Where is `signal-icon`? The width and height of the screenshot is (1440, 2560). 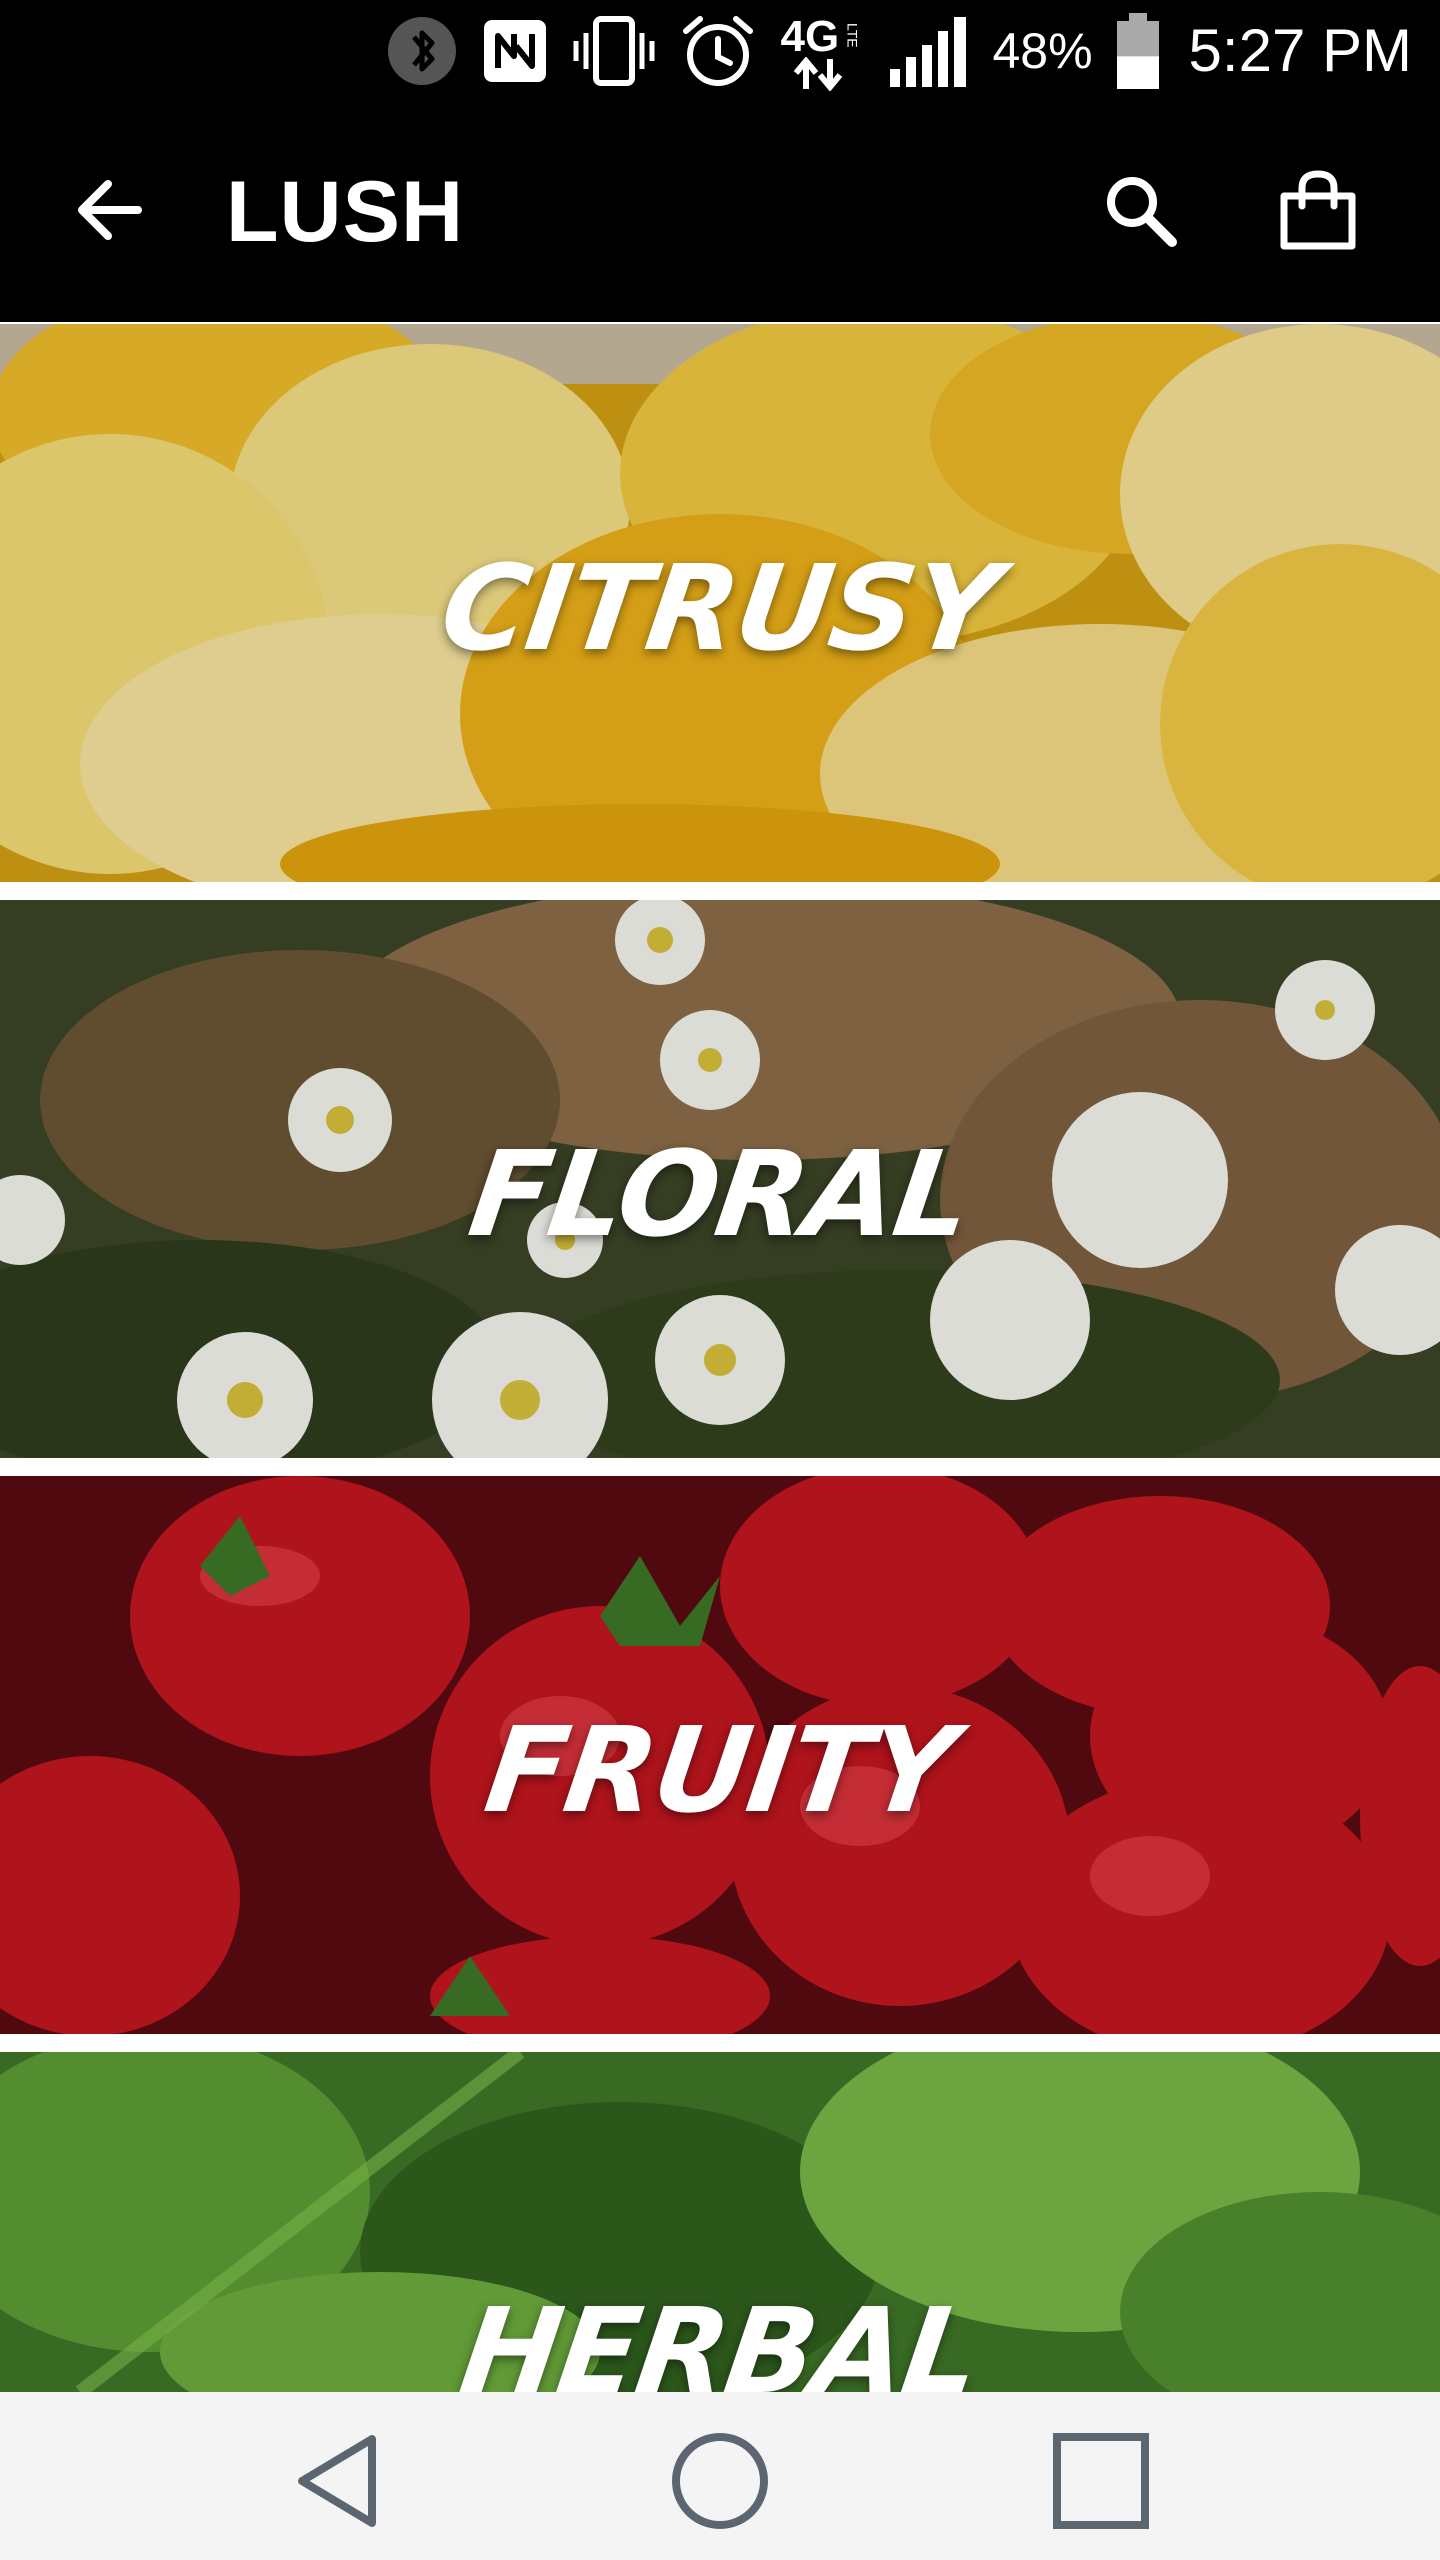
signal-icon is located at coordinates (929, 51).